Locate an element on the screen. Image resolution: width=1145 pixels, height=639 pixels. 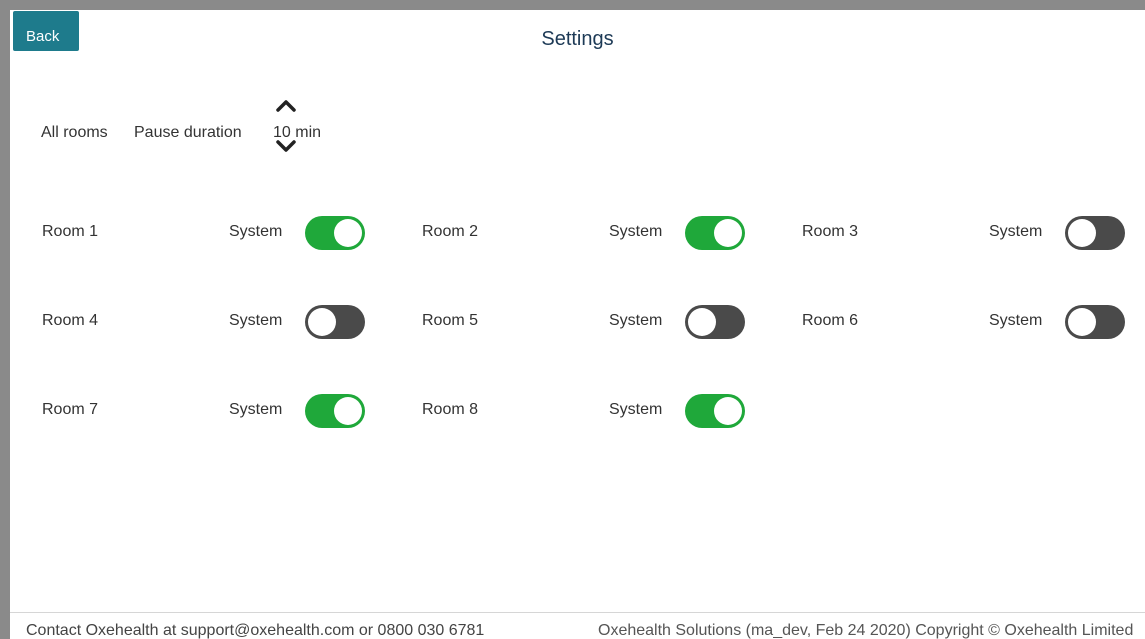
room-name: Room 5 is located at coordinates (450, 320).